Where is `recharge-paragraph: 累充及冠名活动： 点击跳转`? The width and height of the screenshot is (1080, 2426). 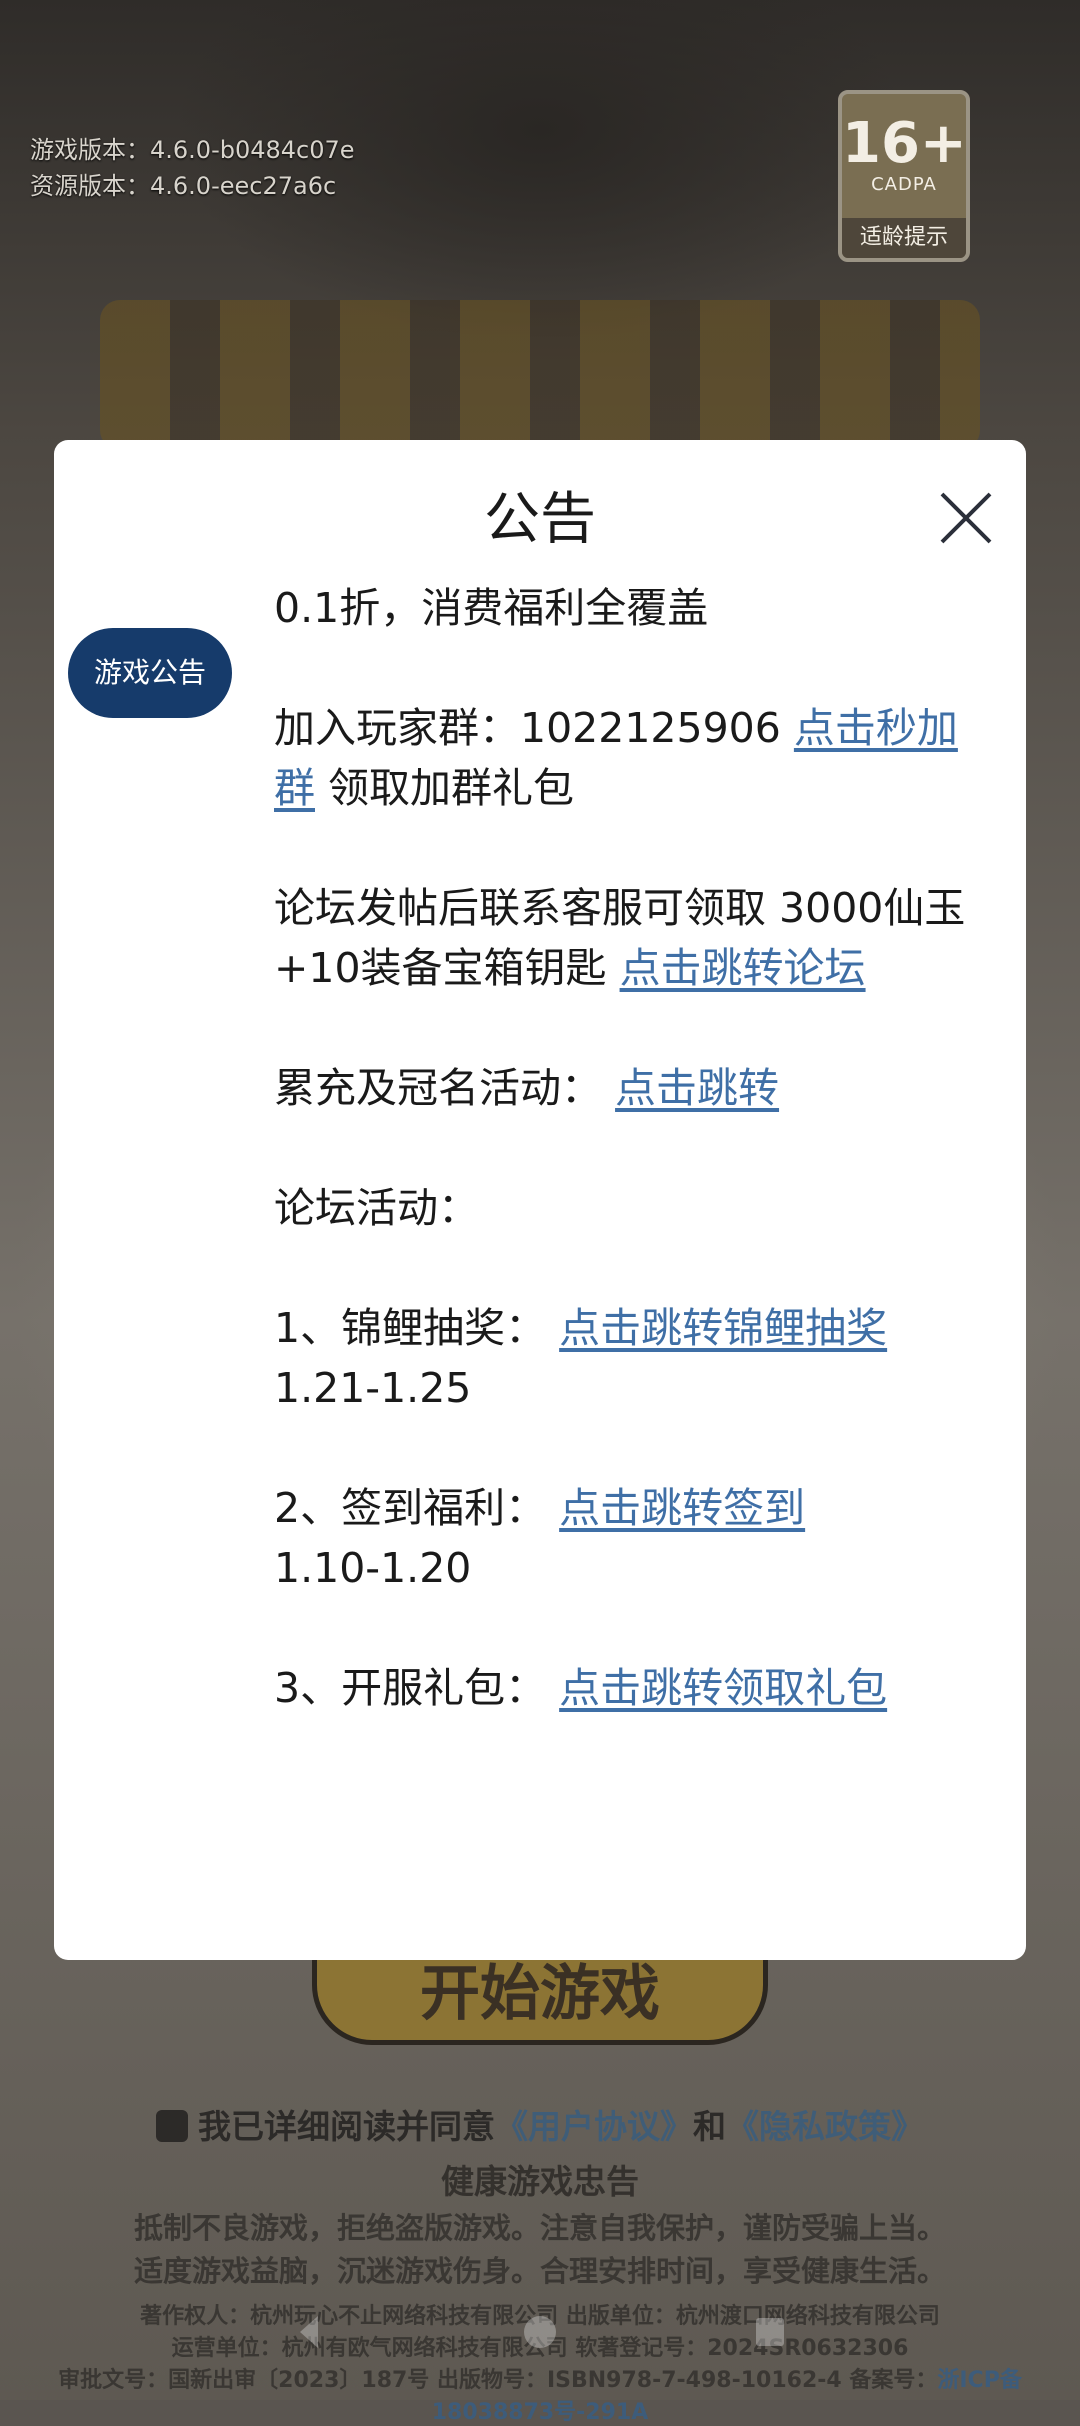 recharge-paragraph: 累充及冠名活动： 点击跳转 is located at coordinates (624, 1088).